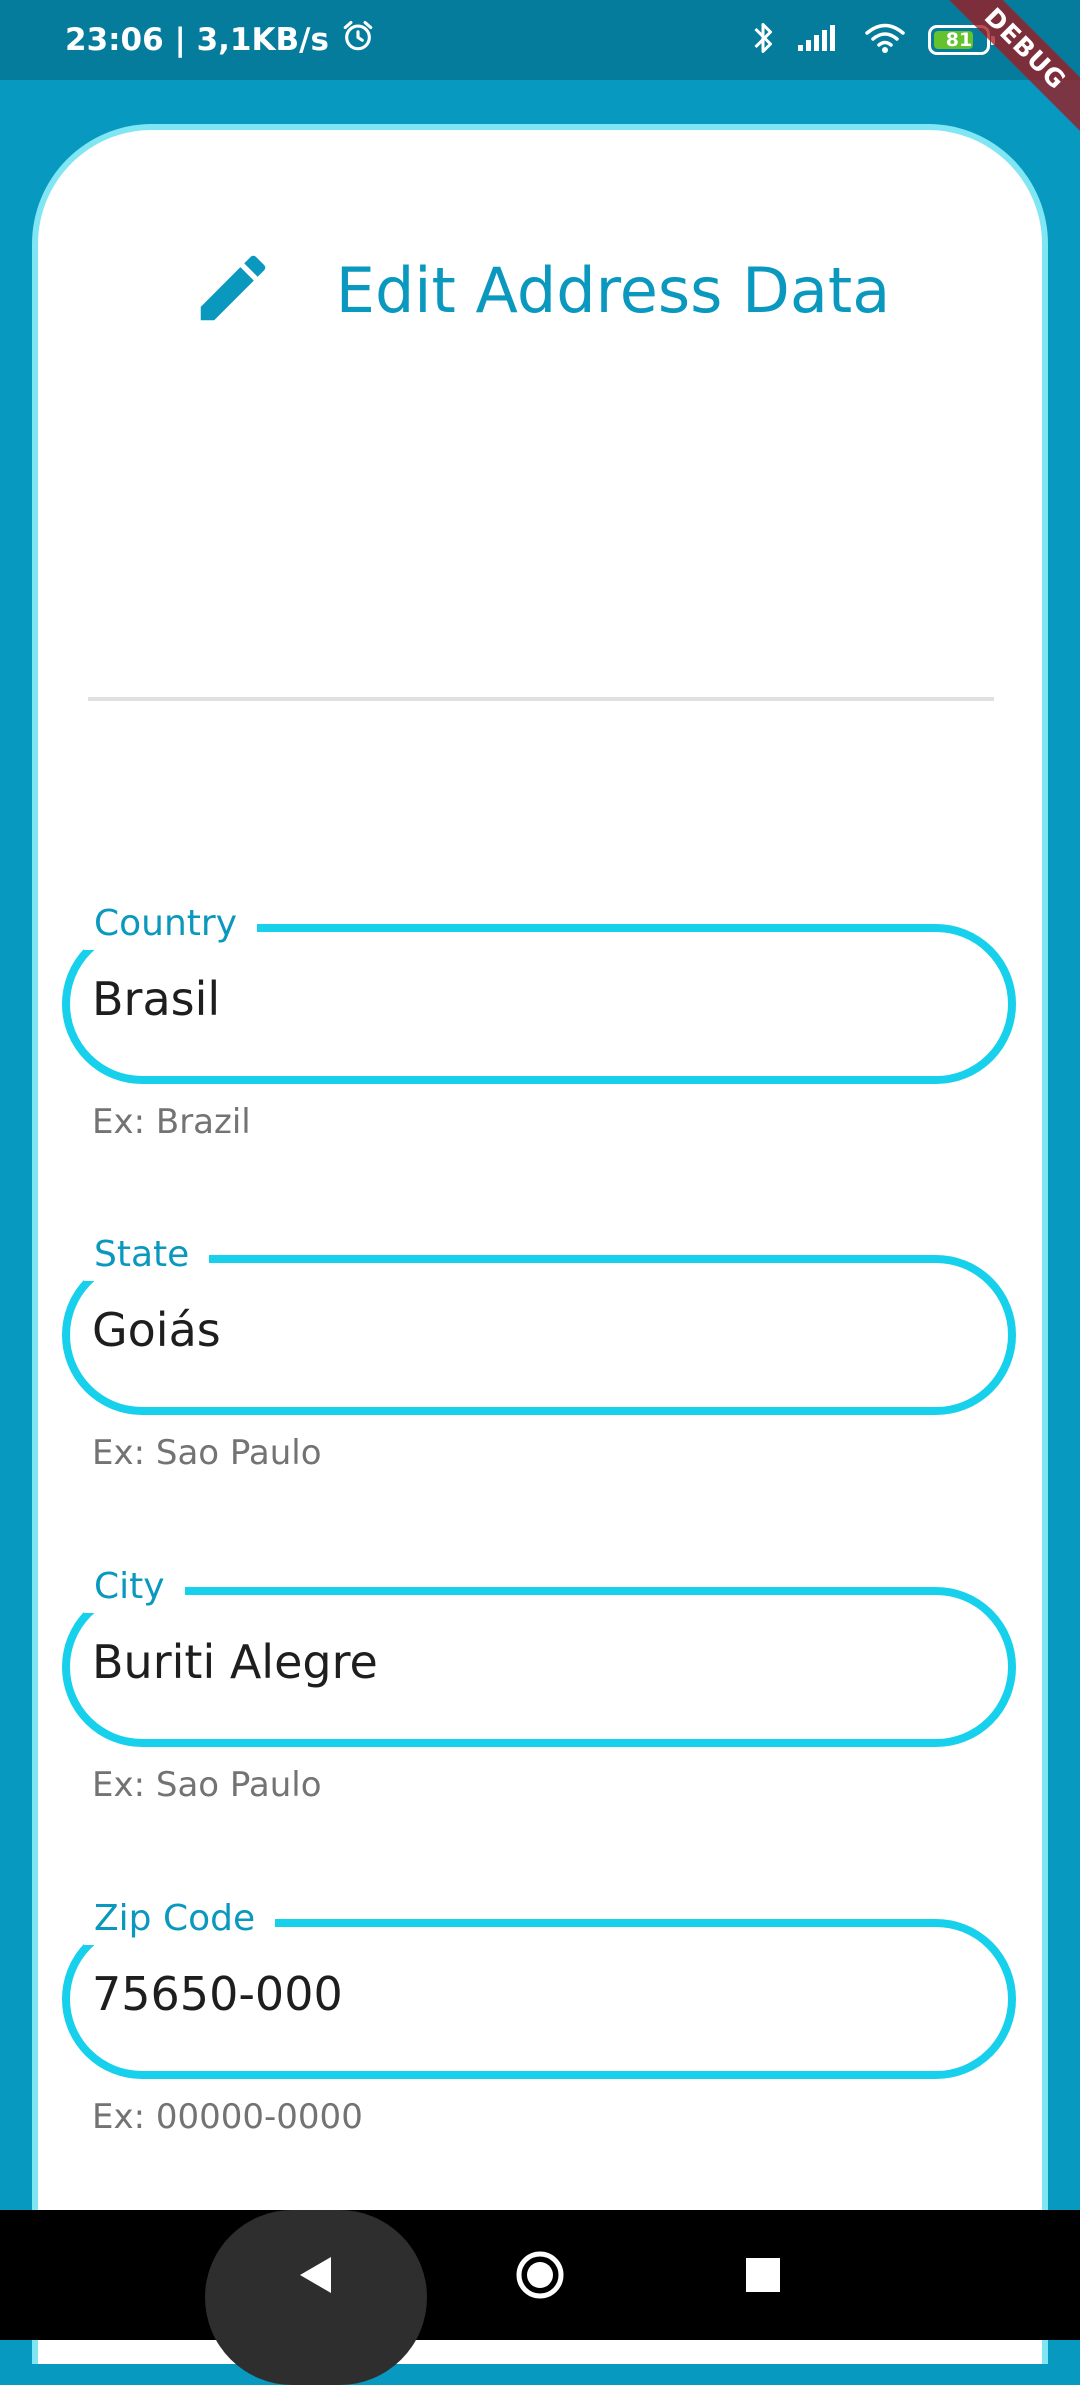 The image size is (1080, 2385). I want to click on recents-icon, so click(763, 2275).